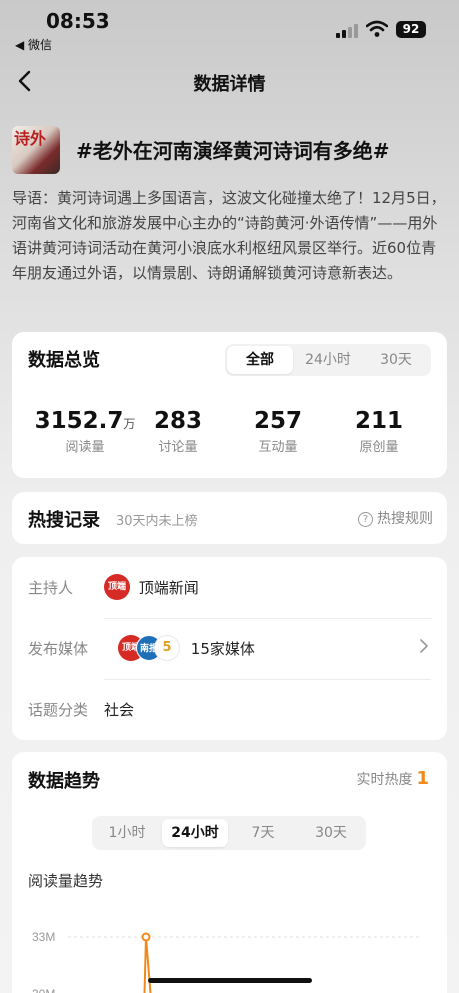 The image size is (459, 993). I want to click on tab-all: 全部, so click(260, 360).